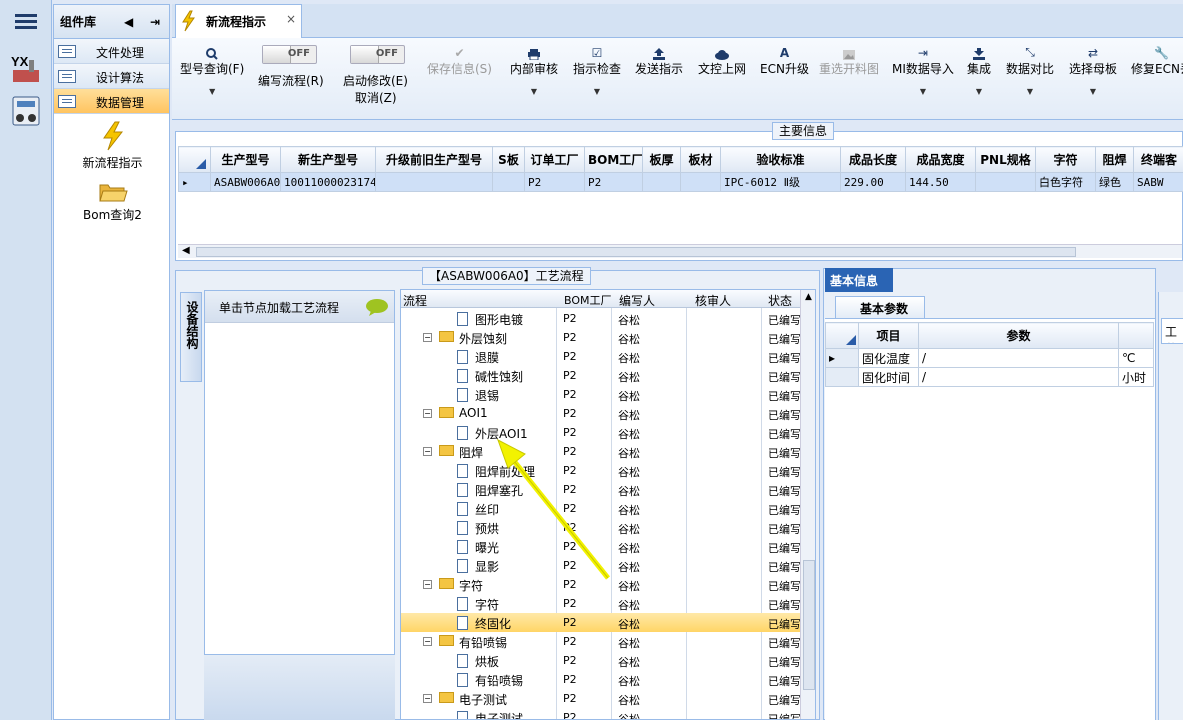 The width and height of the screenshot is (1183, 720). I want to click on tree-row: 退锡 P2 谷松 已编写, so click(606, 394).